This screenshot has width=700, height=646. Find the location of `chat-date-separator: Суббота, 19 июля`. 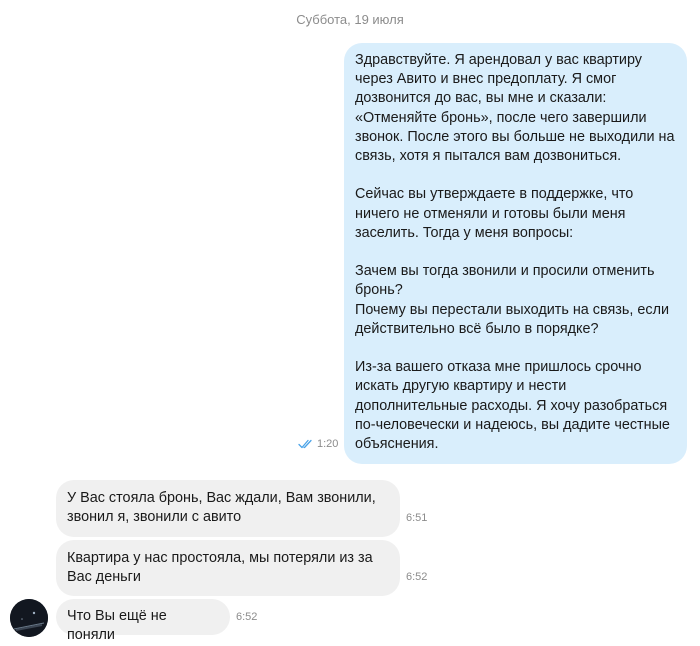

chat-date-separator: Суббота, 19 июля is located at coordinates (350, 19).